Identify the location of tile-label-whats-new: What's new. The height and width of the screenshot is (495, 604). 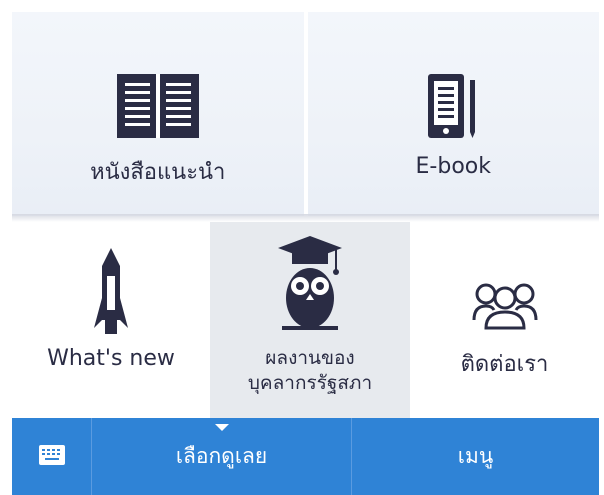
(111, 358).